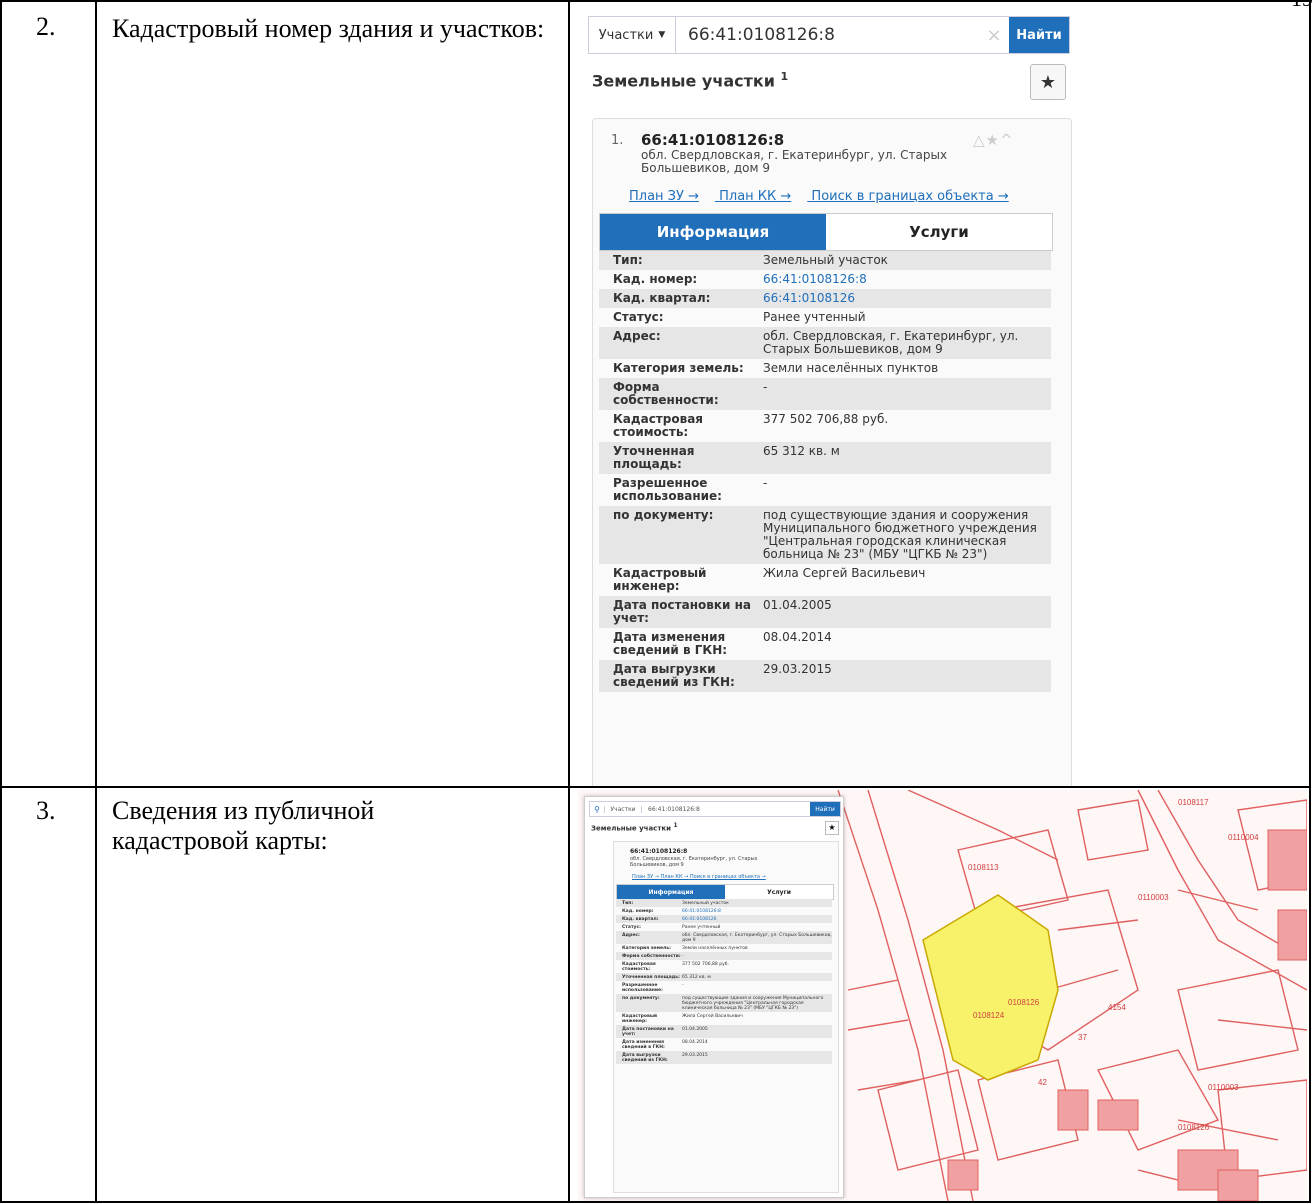  Describe the element at coordinates (638, 317) in the screenshot. I see `info-key: Статус:` at that location.